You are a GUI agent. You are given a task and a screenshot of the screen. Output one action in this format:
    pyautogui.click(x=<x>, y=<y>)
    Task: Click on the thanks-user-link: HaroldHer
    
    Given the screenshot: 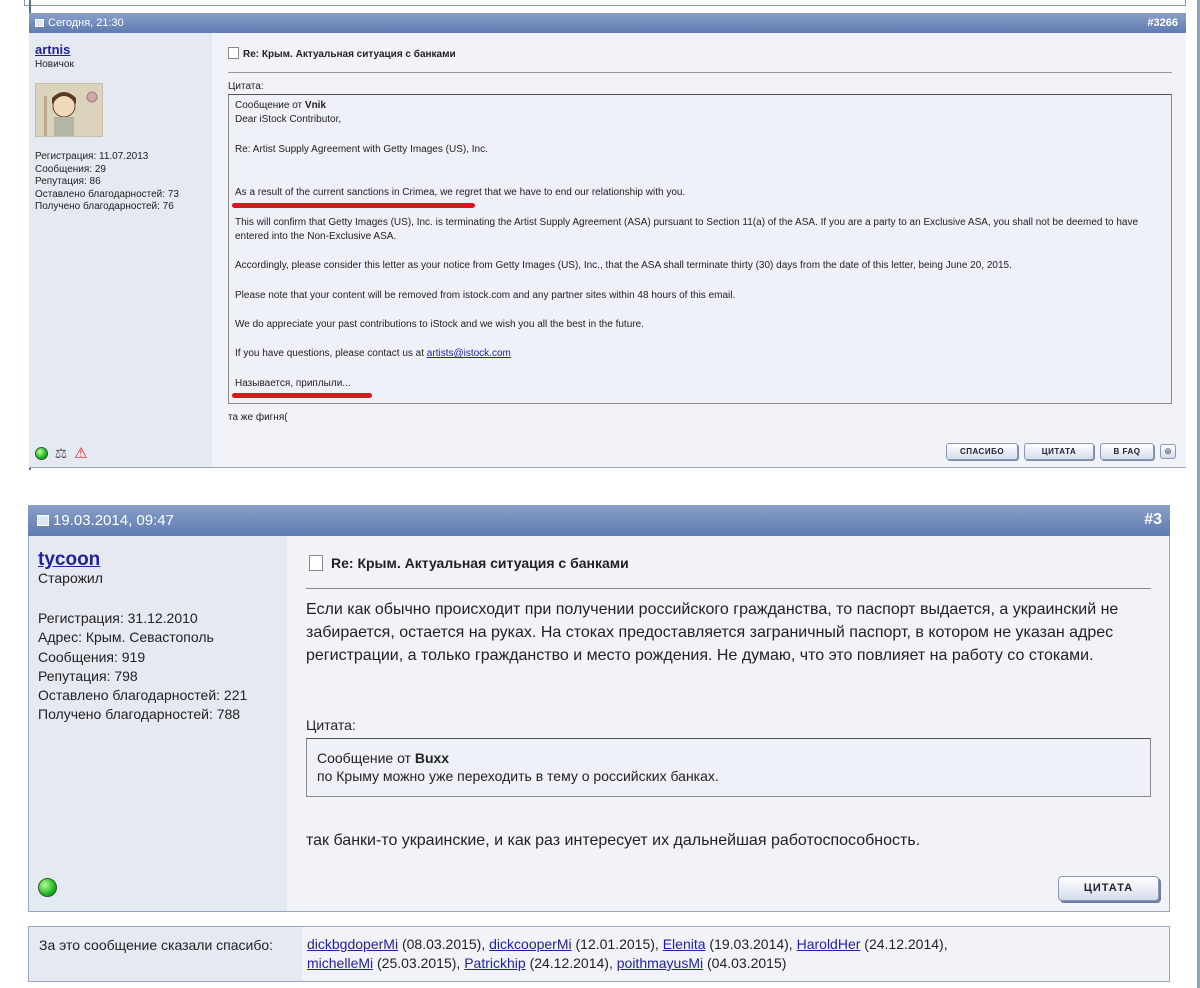 What is the action you would take?
    pyautogui.click(x=829, y=944)
    